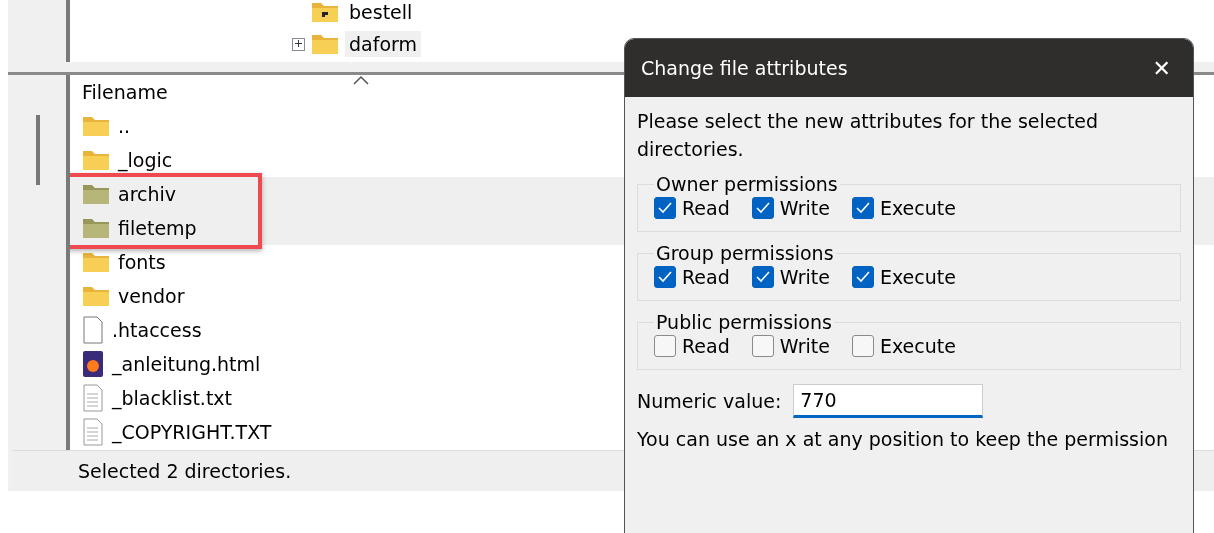 The image size is (1214, 533). Describe the element at coordinates (868, 135) in the screenshot. I see `intro-text: Please select the new attributes for the selected directories.` at that location.